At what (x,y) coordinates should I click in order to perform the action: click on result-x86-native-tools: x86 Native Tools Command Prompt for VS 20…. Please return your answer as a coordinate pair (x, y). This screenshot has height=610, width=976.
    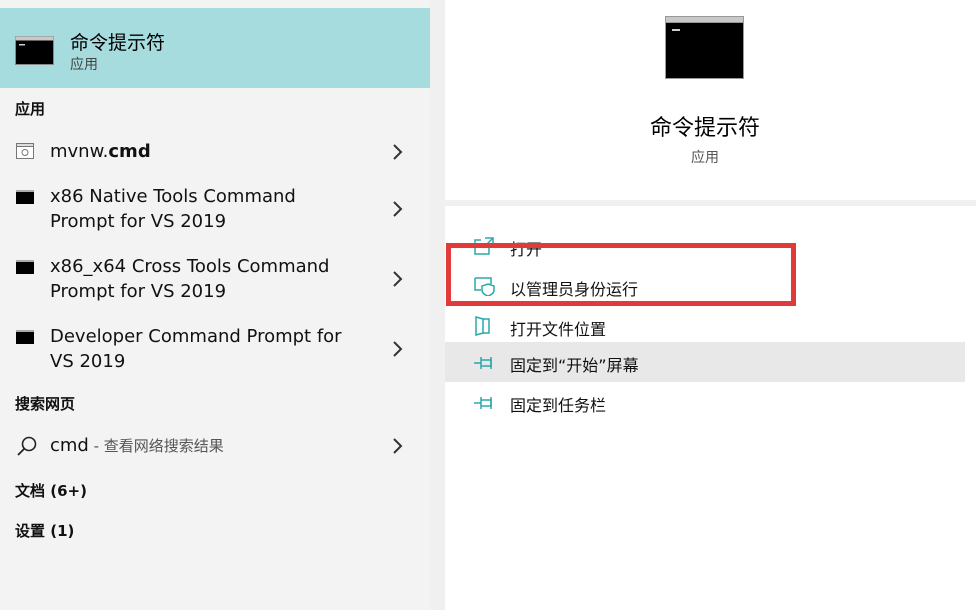
    Looking at the image, I should click on (215, 209).